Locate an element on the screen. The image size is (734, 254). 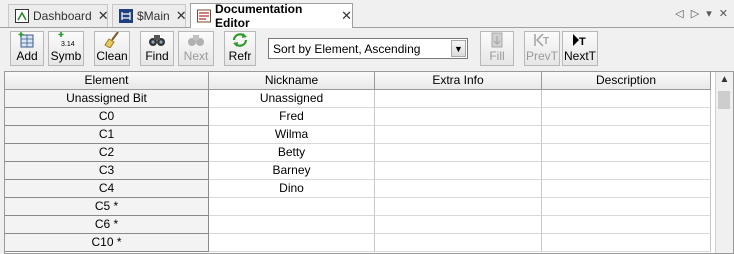
refresh-button: Refr is located at coordinates (240, 48).